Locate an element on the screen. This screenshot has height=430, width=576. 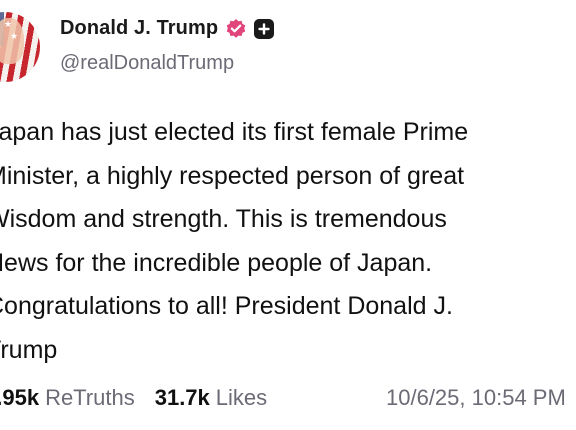
author-name-row: Donald J. Trump is located at coordinates (167, 28).